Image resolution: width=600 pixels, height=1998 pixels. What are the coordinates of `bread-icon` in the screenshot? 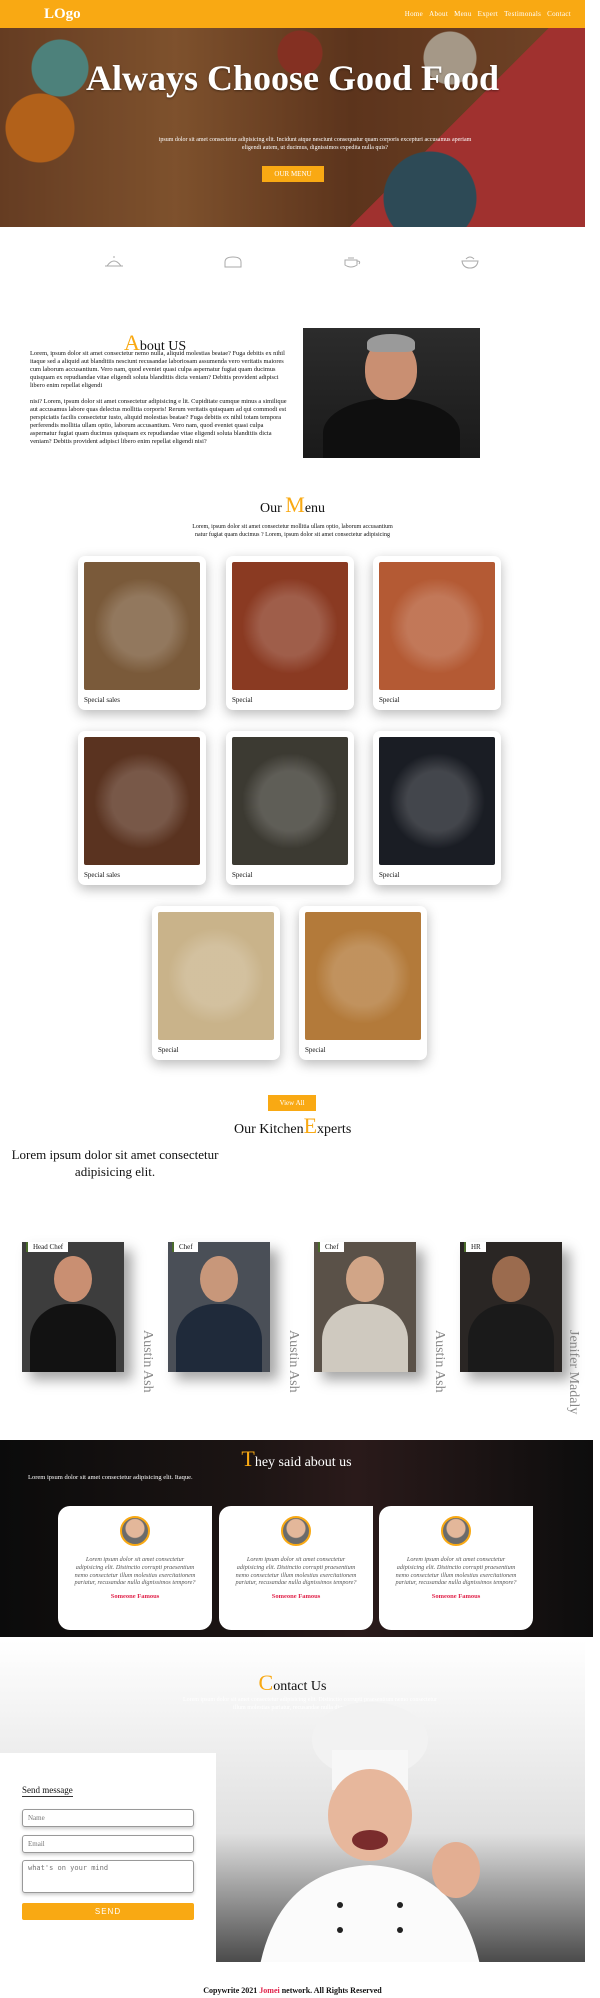 It's located at (233, 262).